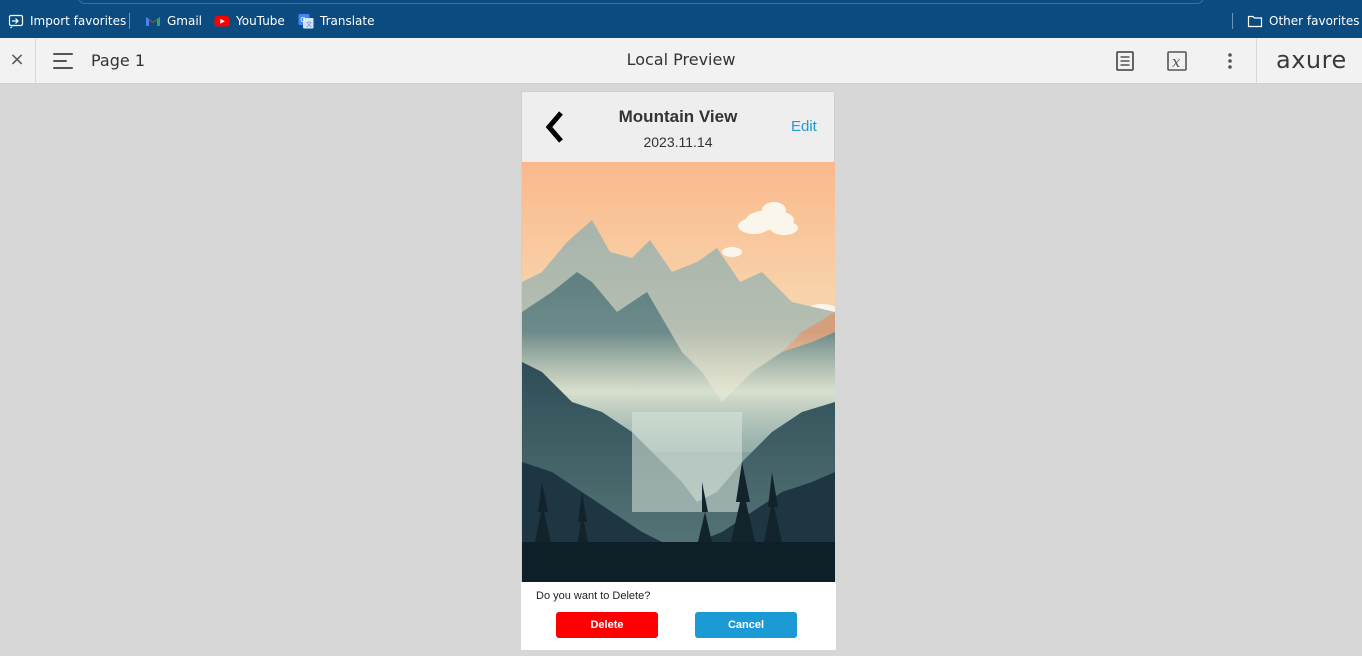 This screenshot has width=1362, height=656. I want to click on delete-confirmation-dialog: Do you want to Delete? Delete Cancel, so click(678, 616).